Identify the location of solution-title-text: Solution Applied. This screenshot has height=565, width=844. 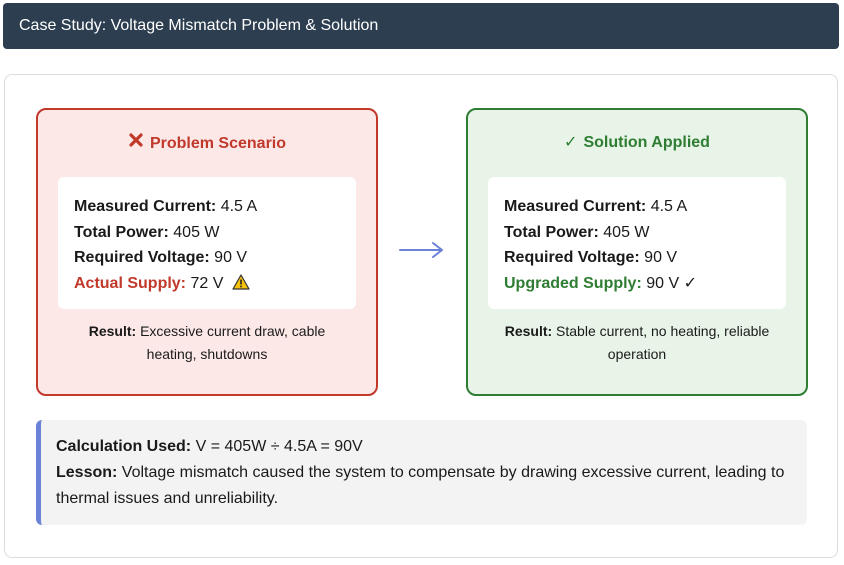
(646, 142).